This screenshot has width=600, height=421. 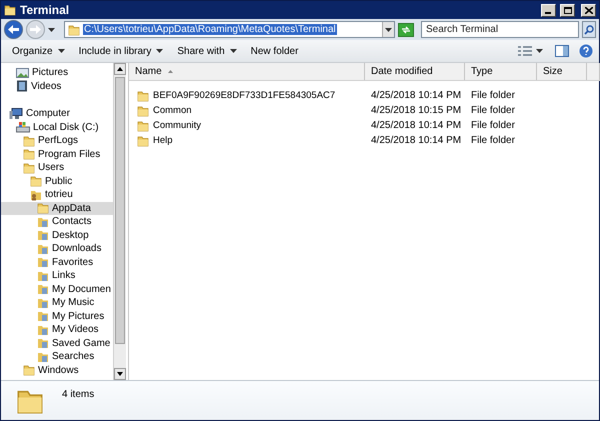 I want to click on nav-item: Program Files, so click(x=57, y=154).